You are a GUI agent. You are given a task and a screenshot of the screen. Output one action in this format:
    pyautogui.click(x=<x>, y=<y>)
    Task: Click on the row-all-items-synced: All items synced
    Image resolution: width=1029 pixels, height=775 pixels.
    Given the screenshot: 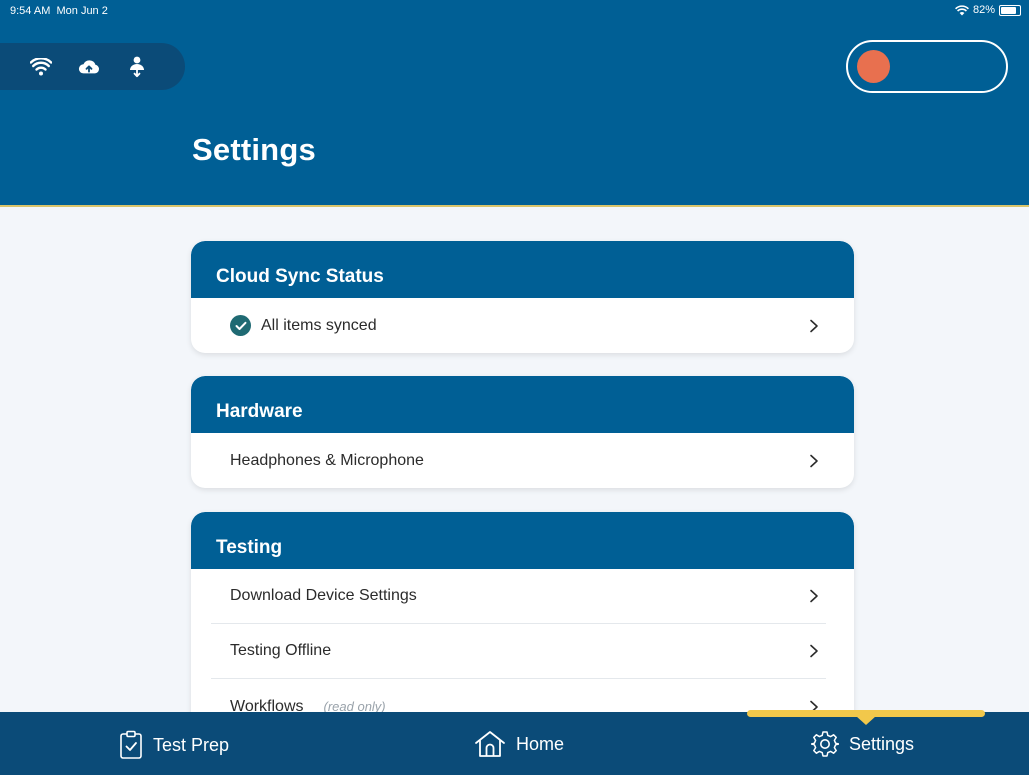 What is the action you would take?
    pyautogui.click(x=518, y=325)
    